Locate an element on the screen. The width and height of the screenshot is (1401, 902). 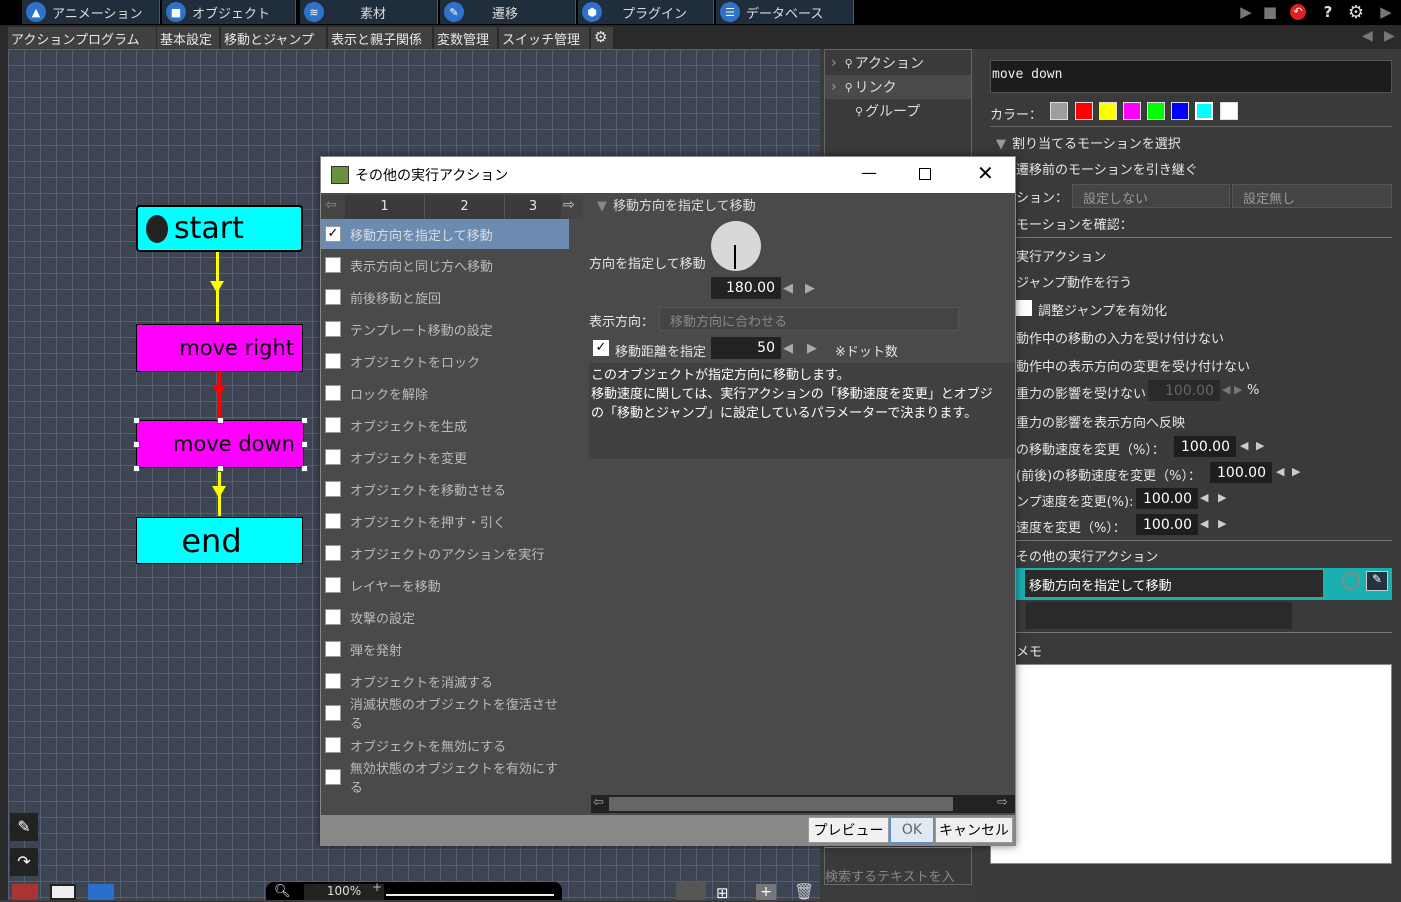
tab-transition: ✎ 遷移 is located at coordinates (508, 12).